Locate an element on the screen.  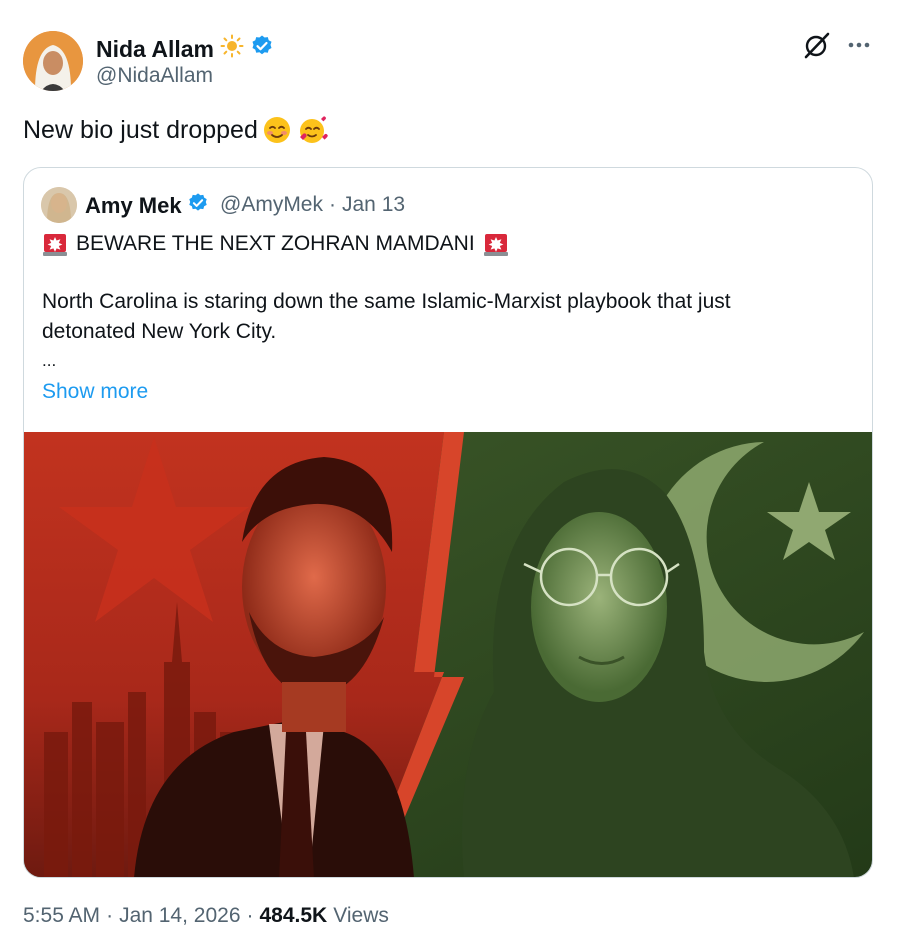
quoted-tweet-date: Jan 13 is located at coordinates (373, 205).